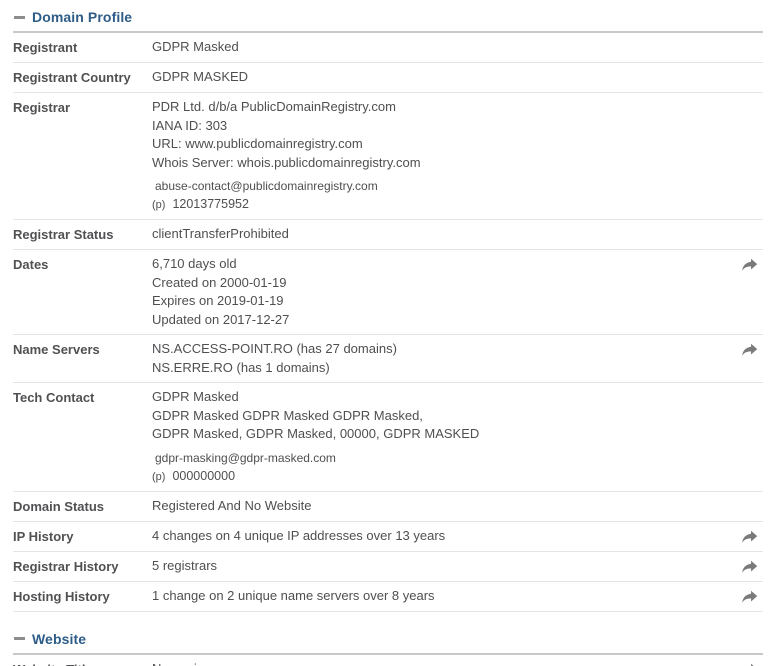 The width and height of the screenshot is (774, 666). What do you see at coordinates (82, 17) in the screenshot?
I see `section-title: Domain Profile` at bounding box center [82, 17].